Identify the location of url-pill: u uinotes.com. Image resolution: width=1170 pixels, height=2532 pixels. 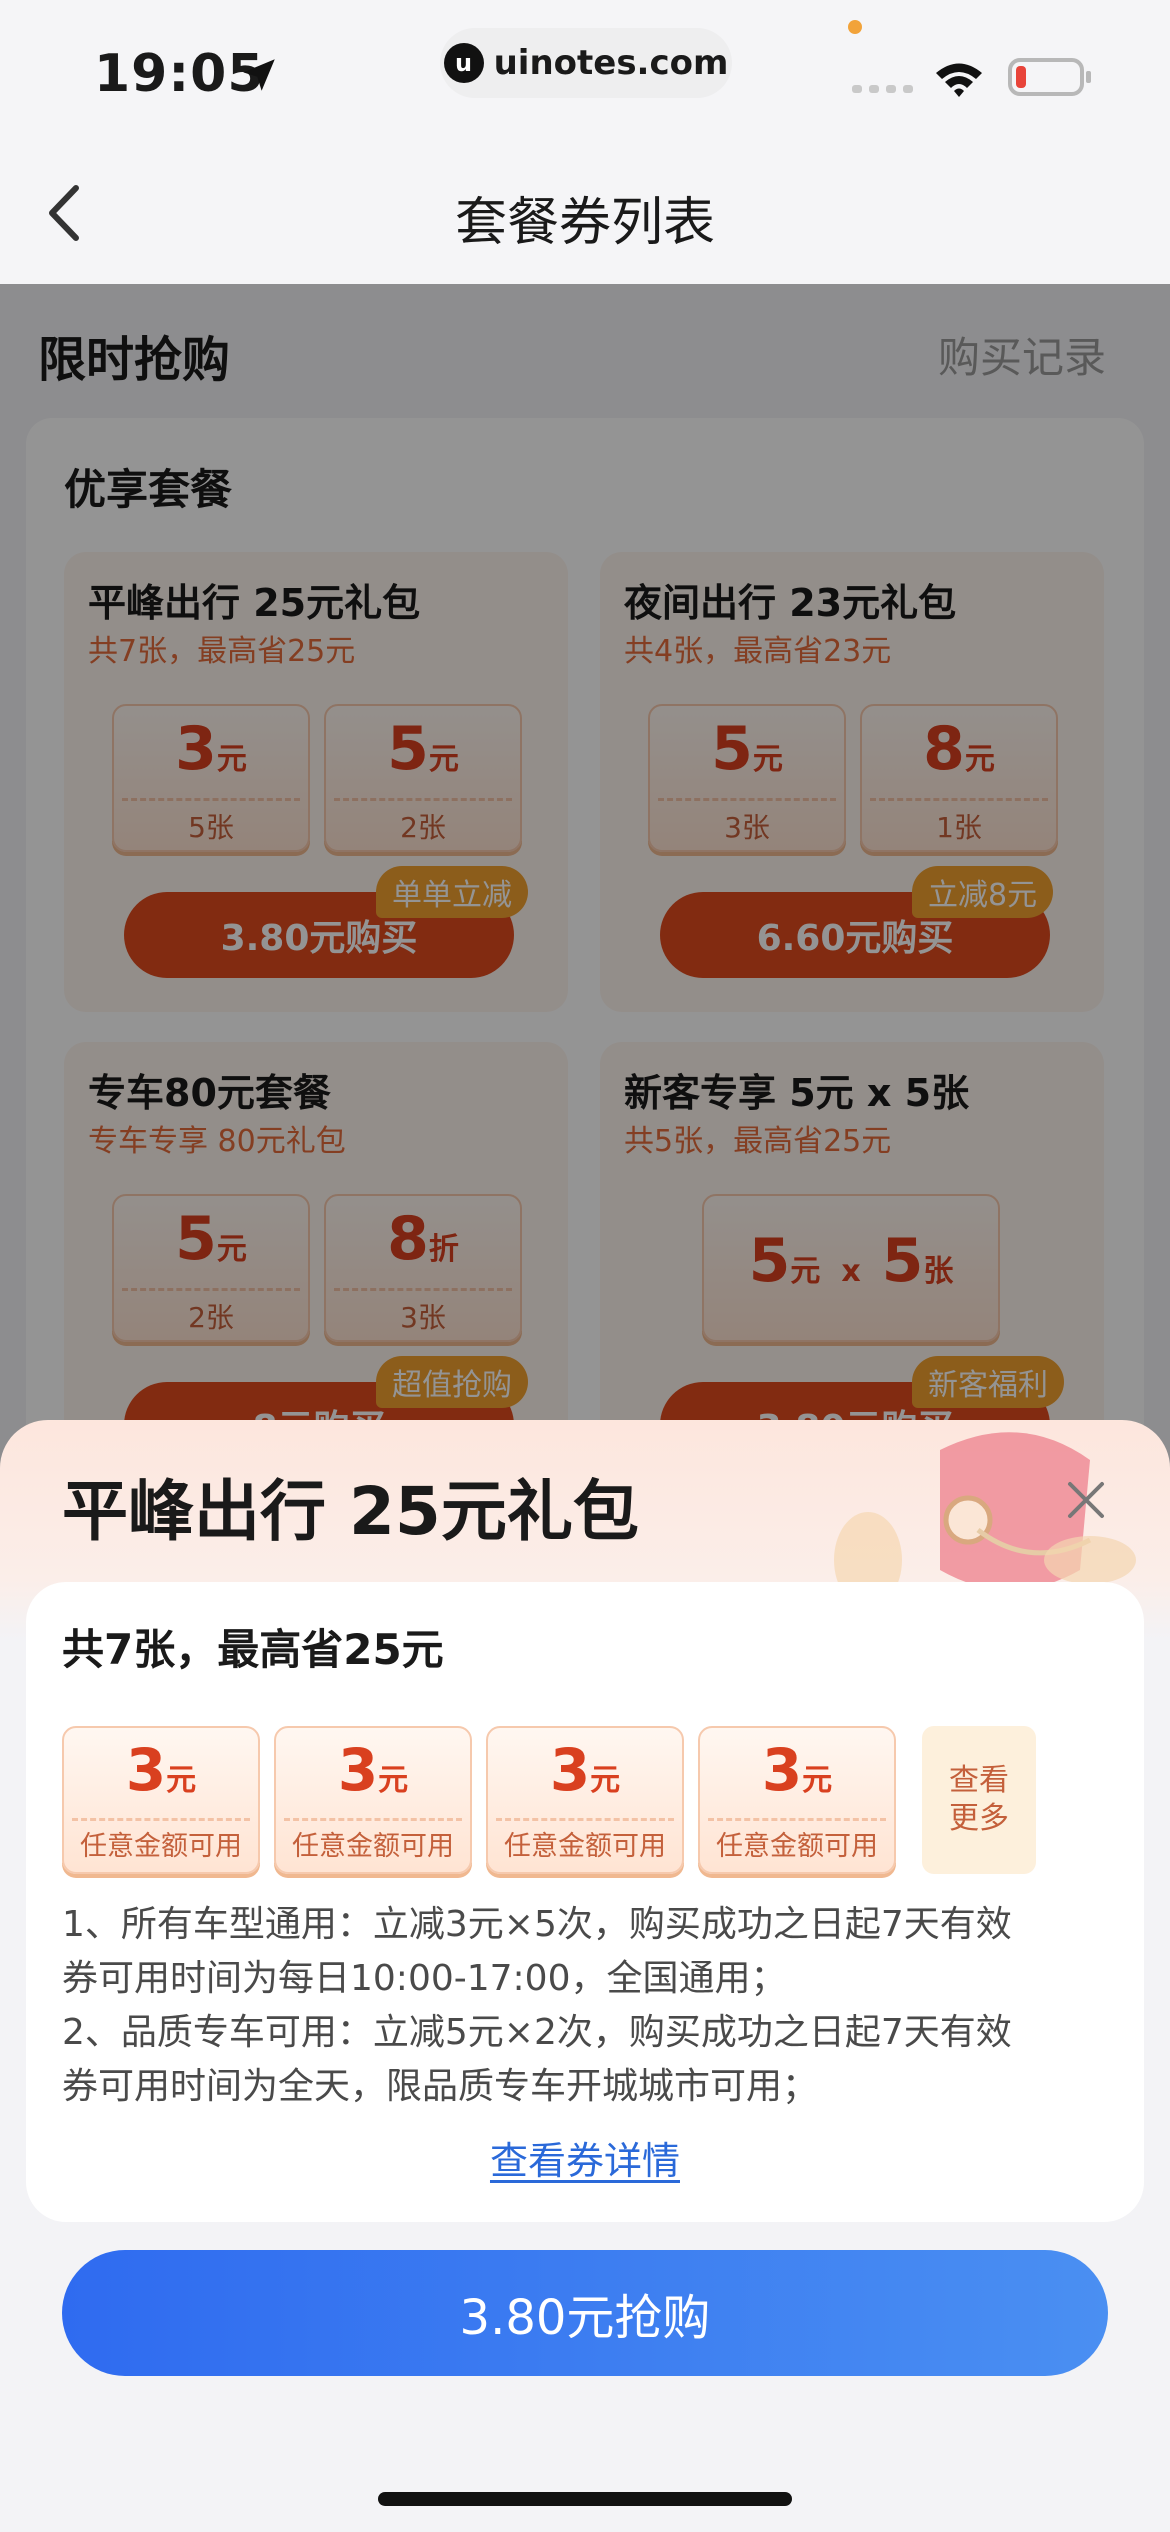
(586, 63).